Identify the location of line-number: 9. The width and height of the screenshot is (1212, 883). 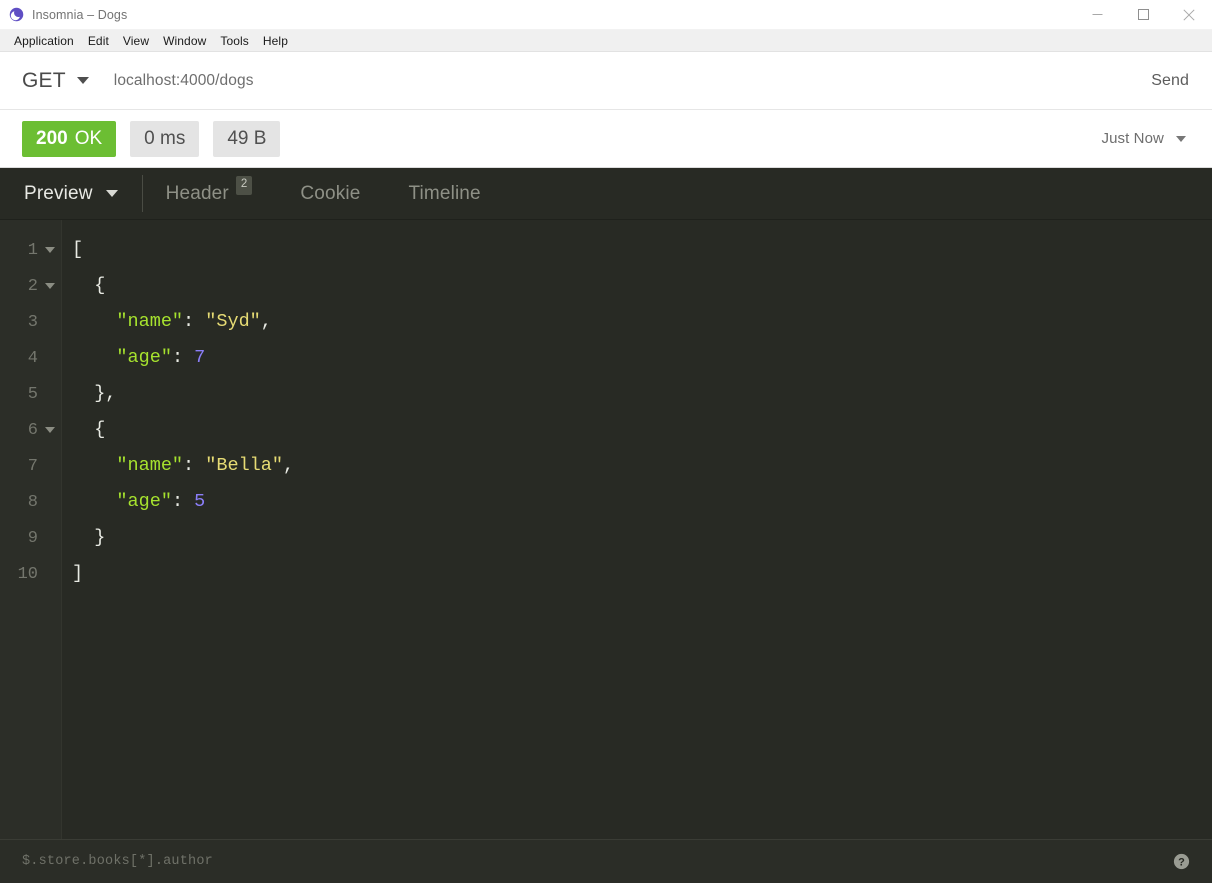
(32, 538).